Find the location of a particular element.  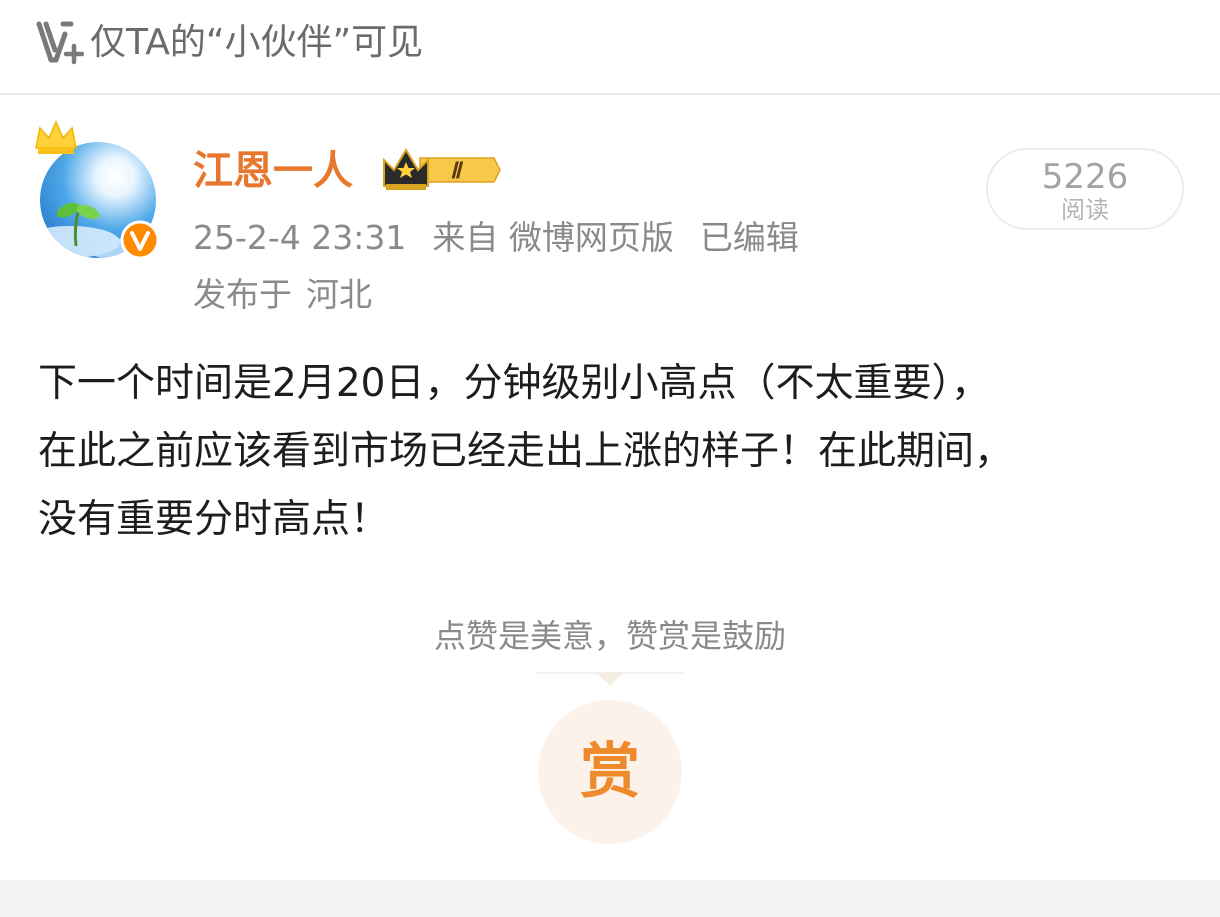

location-prefix: 发布于 is located at coordinates (242, 294).